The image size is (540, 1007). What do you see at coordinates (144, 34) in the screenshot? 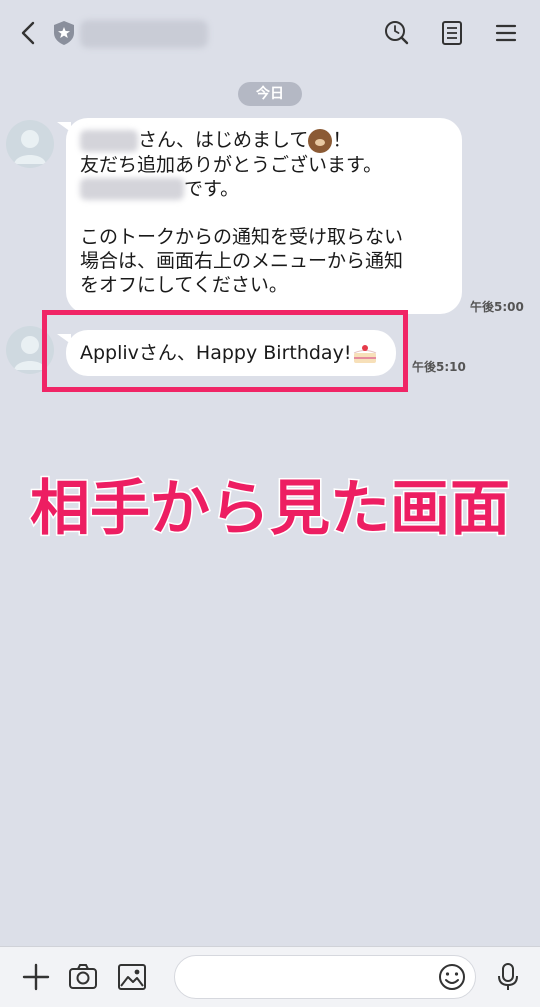
I see `chat-partner-name-blurred` at bounding box center [144, 34].